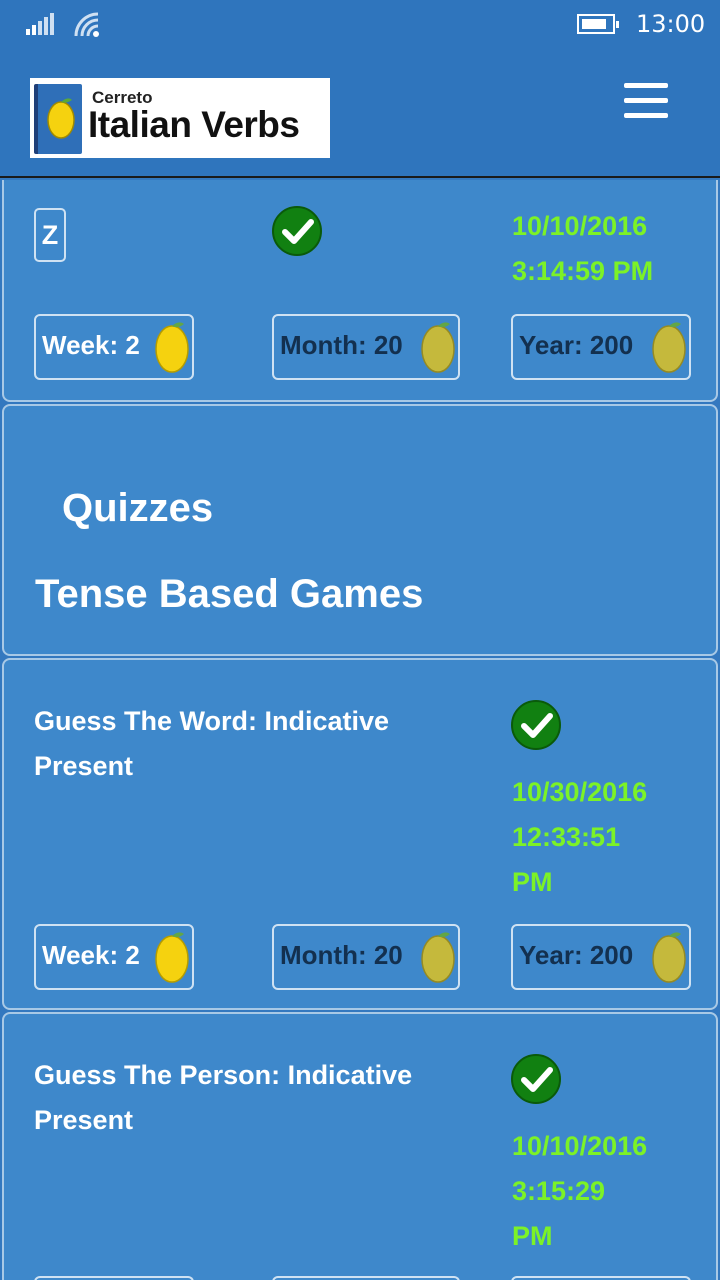 The width and height of the screenshot is (720, 1280). I want to click on last-played-time: 3:14:59 PM, so click(583, 271).